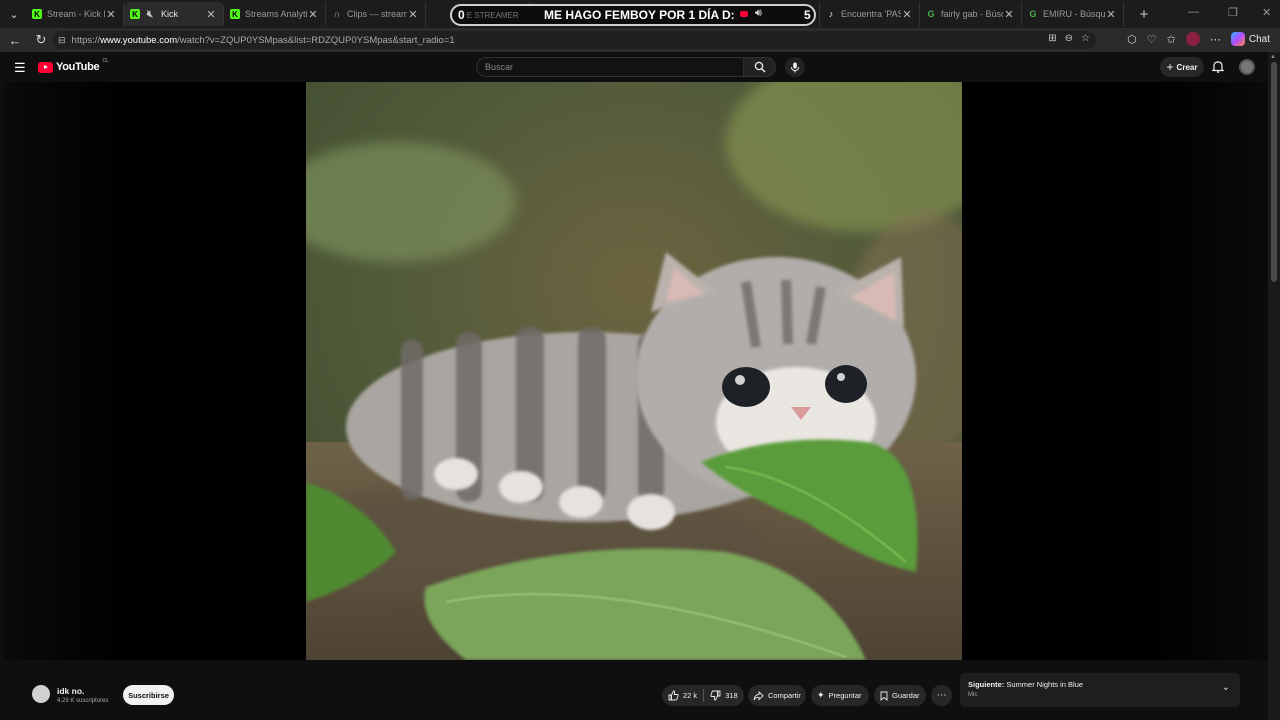 This screenshot has height=720, width=1280. I want to click on ask-label: Preguntar, so click(845, 695).